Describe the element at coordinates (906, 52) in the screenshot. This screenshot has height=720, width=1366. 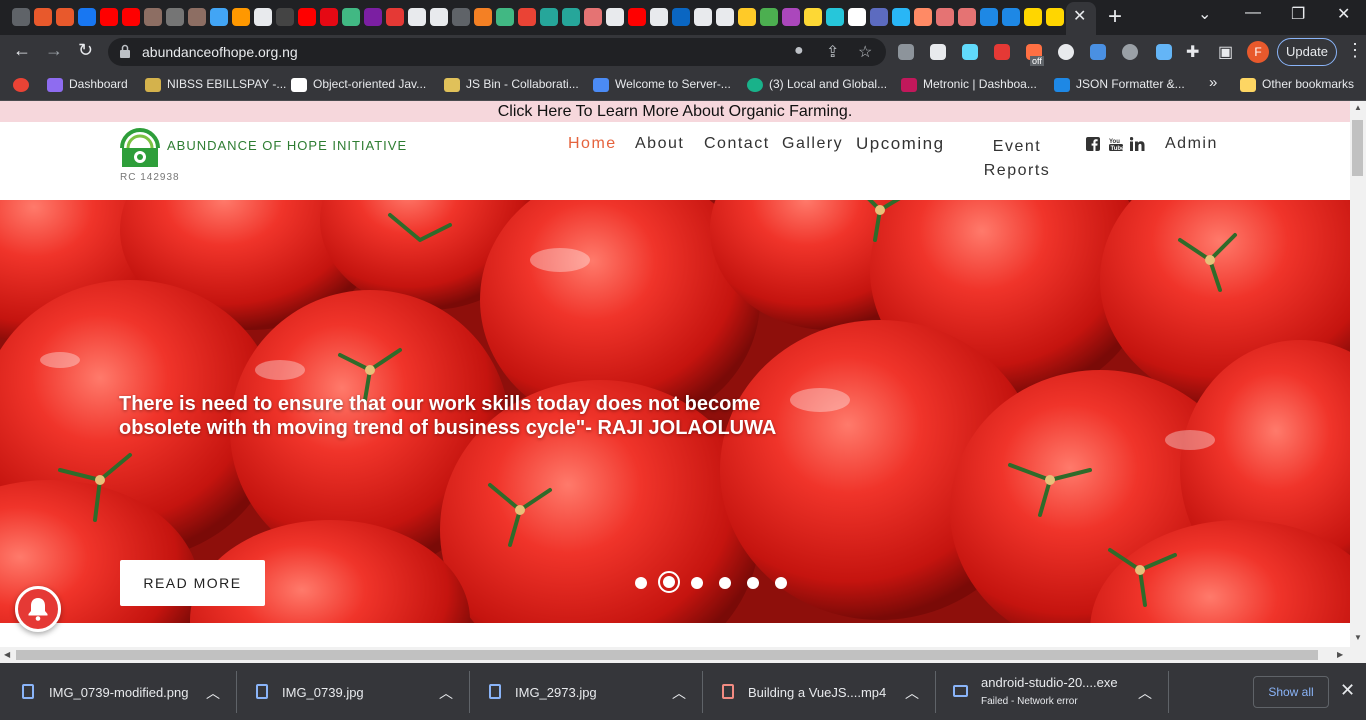
I see `vue-devtools-icon` at that location.